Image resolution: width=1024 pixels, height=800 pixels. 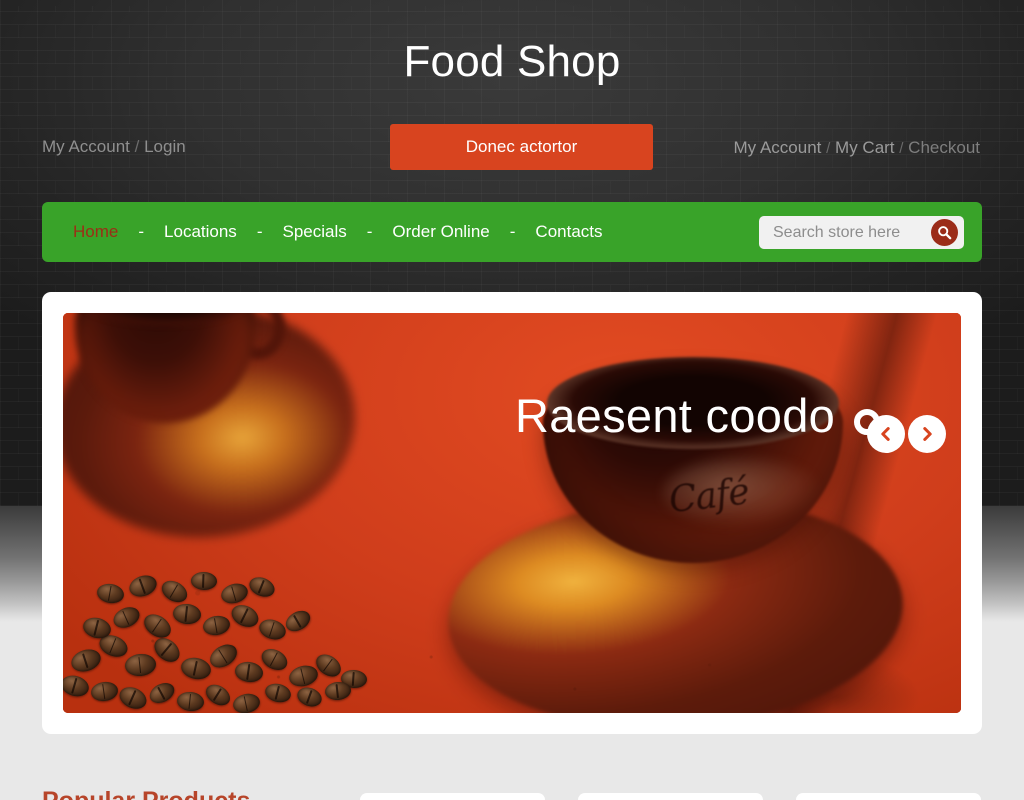 What do you see at coordinates (675, 415) in the screenshot?
I see `slider-caption: Raesent coodo` at bounding box center [675, 415].